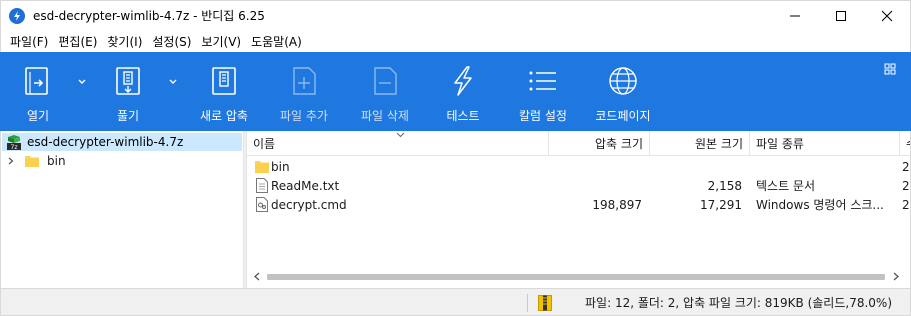 The height and width of the screenshot is (316, 911). What do you see at coordinates (721, 204) in the screenshot?
I see `row-size: 17,291` at bounding box center [721, 204].